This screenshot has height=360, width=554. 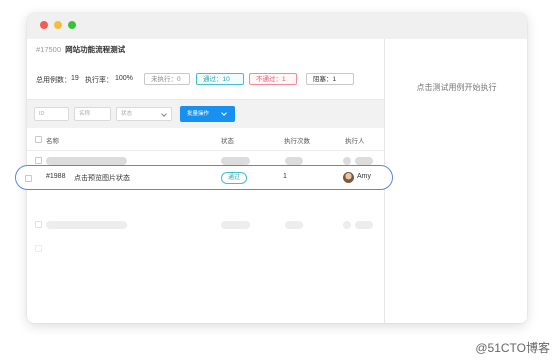 What do you see at coordinates (297, 141) in the screenshot?
I see `column-count-header: 执行次数` at bounding box center [297, 141].